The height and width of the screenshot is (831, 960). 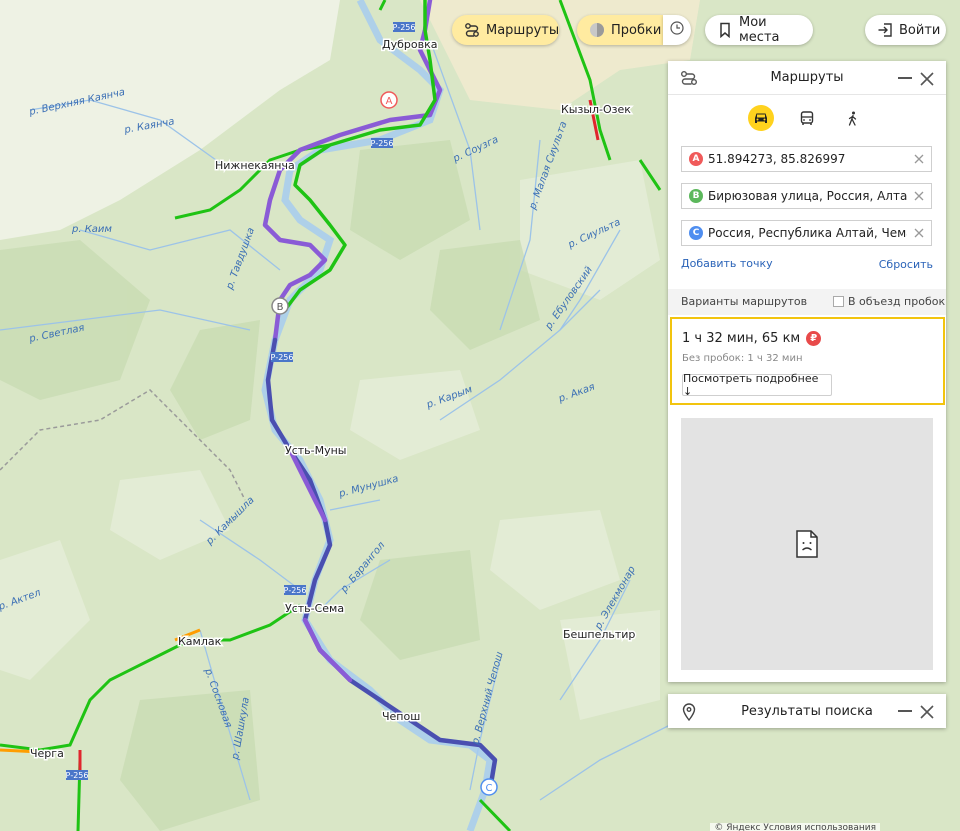 What do you see at coordinates (838, 301) in the screenshot?
I see `avoid-traffic-checkbox` at bounding box center [838, 301].